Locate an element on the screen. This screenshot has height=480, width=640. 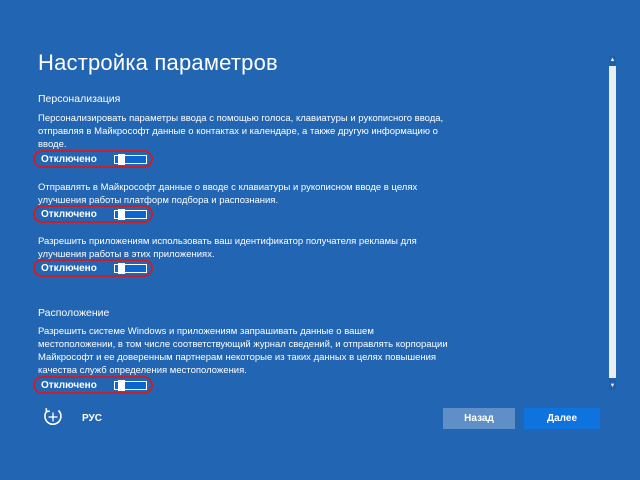
toggle-row-location: Отключено is located at coordinates (93, 385).